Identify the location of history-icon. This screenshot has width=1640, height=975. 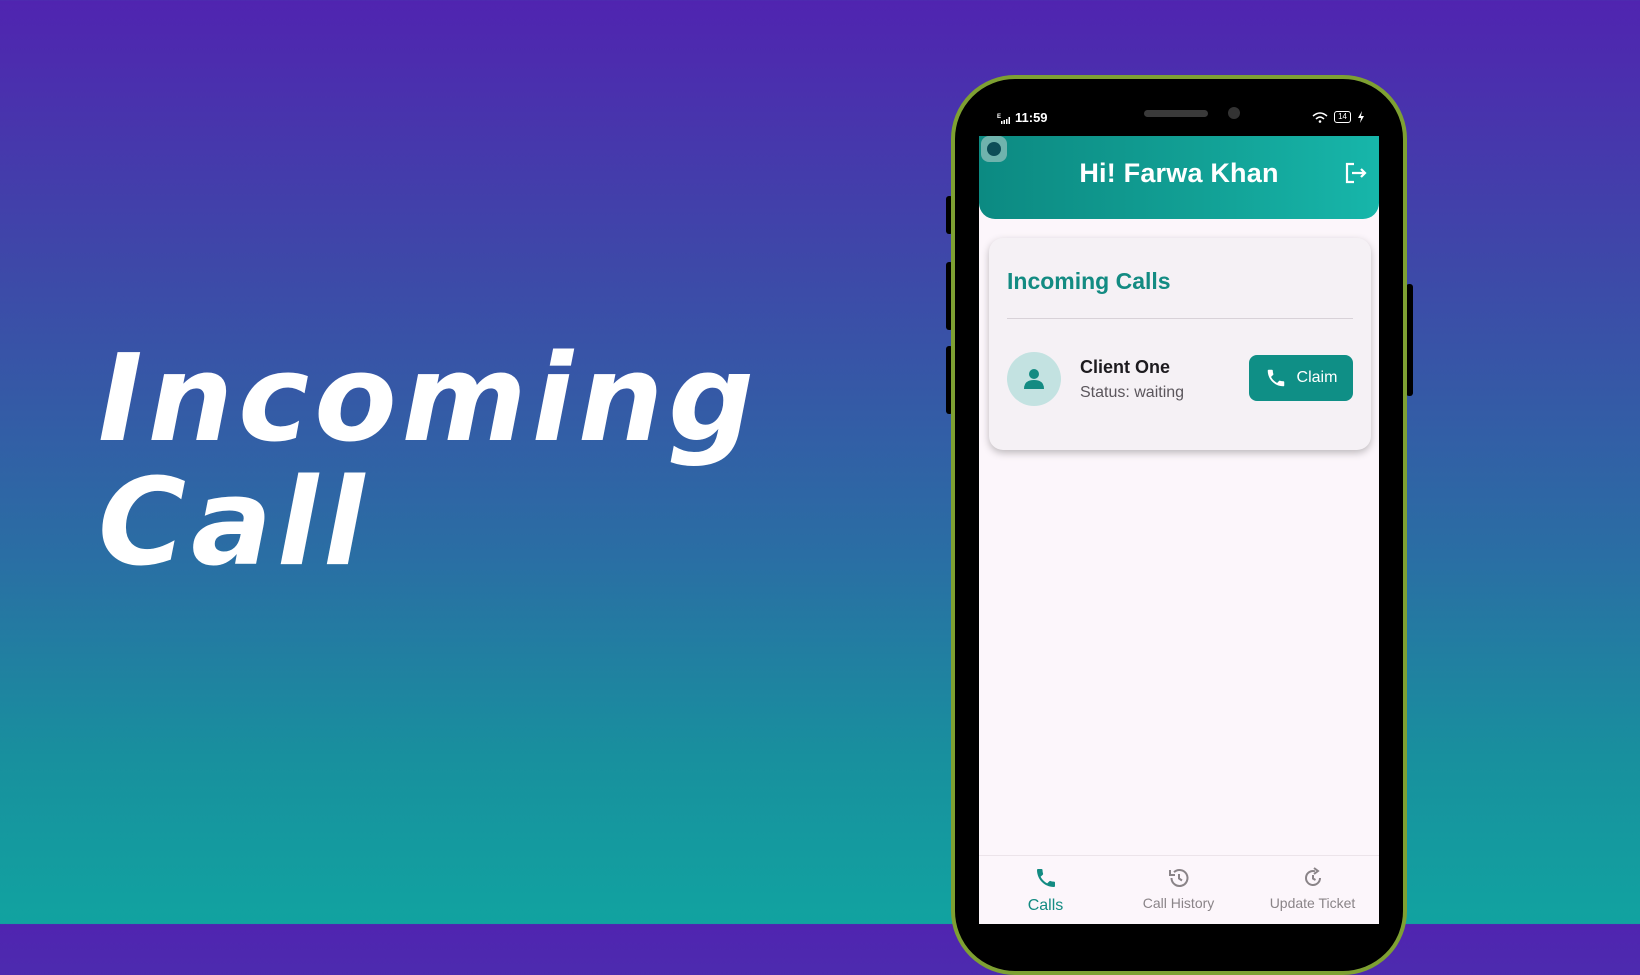
(1178, 878).